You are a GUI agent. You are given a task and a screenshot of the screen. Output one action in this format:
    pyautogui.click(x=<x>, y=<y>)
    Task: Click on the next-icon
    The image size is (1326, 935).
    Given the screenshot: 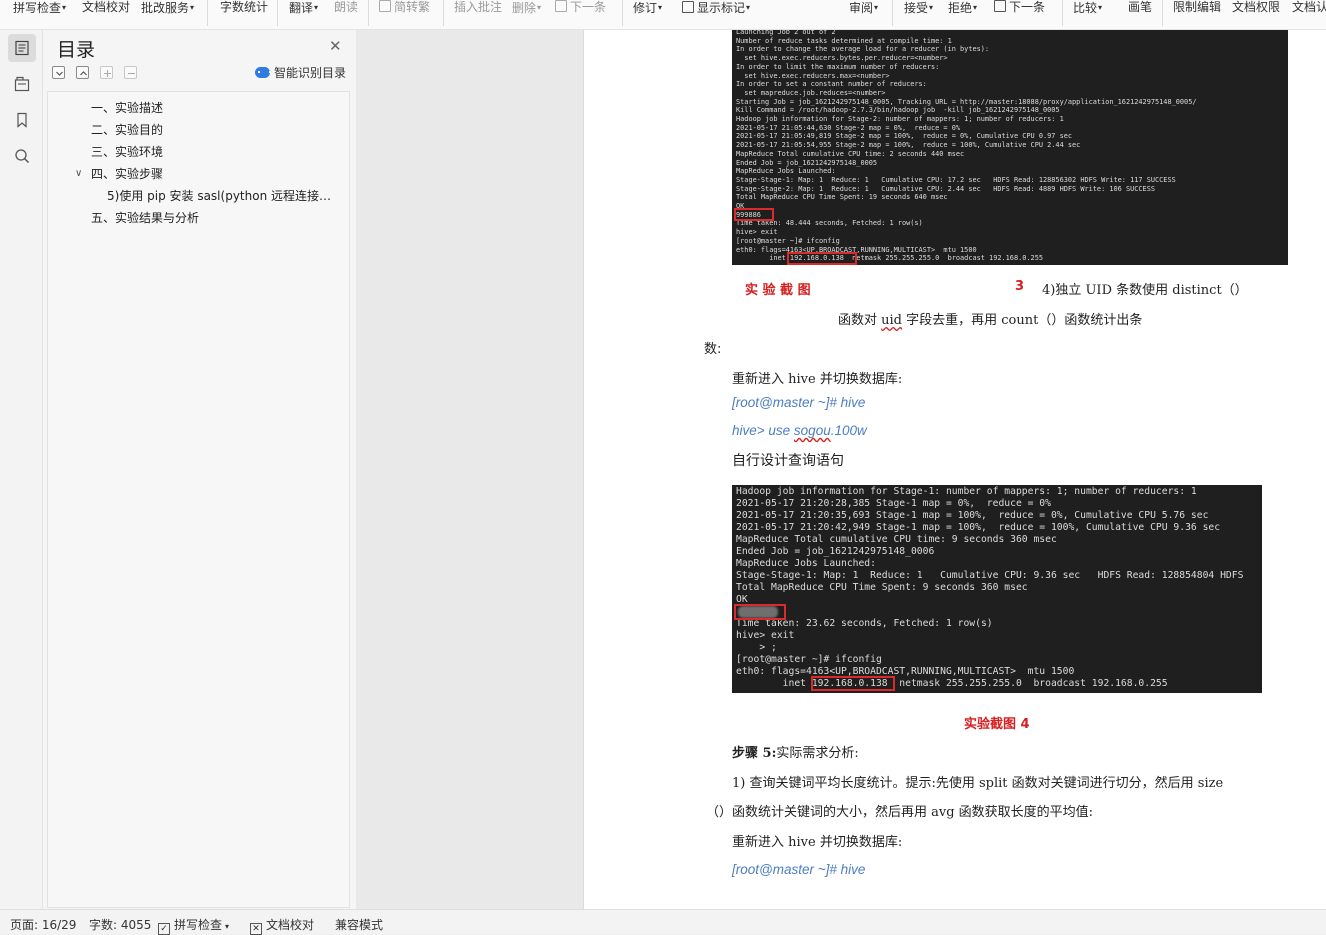 What is the action you would take?
    pyautogui.click(x=561, y=6)
    